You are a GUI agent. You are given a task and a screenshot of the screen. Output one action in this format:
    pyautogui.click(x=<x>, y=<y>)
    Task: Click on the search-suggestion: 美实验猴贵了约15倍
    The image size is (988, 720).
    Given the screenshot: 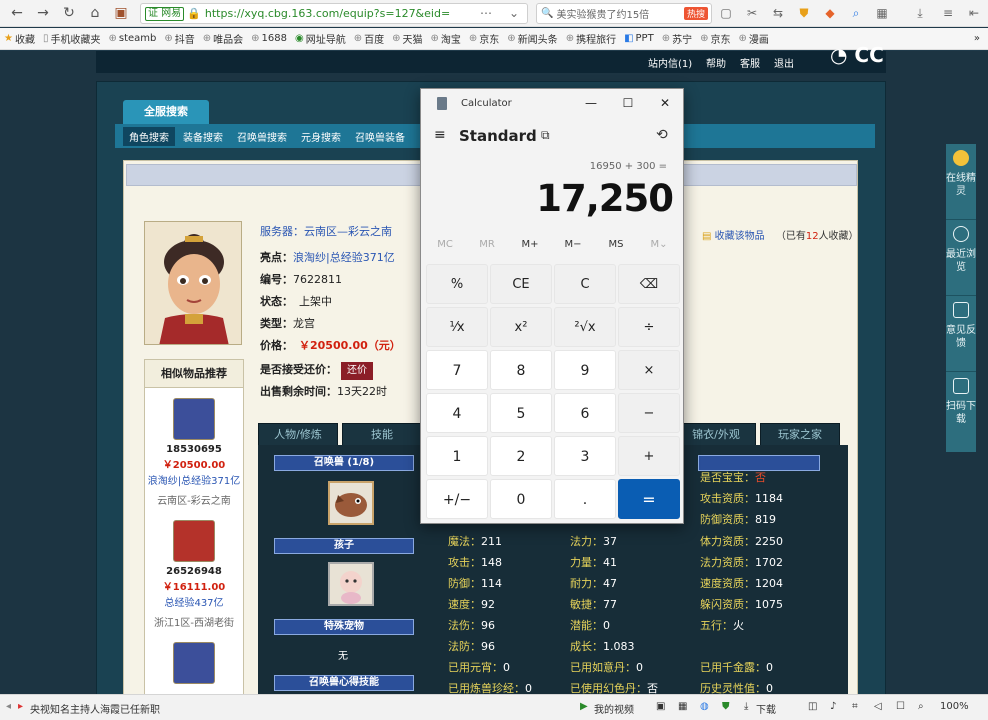 What is the action you would take?
    pyautogui.click(x=602, y=13)
    